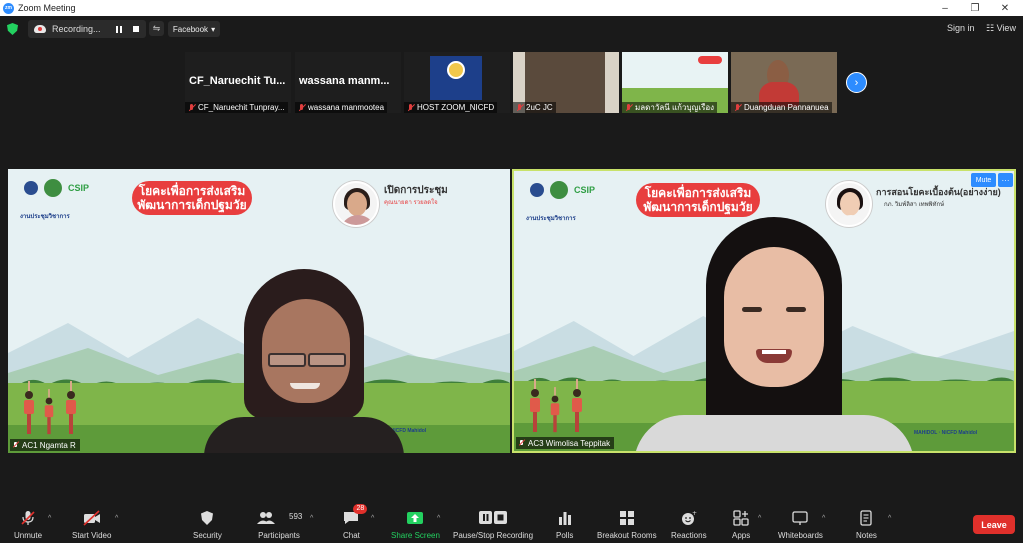  What do you see at coordinates (866, 518) in the screenshot?
I see `notes-icon` at bounding box center [866, 518].